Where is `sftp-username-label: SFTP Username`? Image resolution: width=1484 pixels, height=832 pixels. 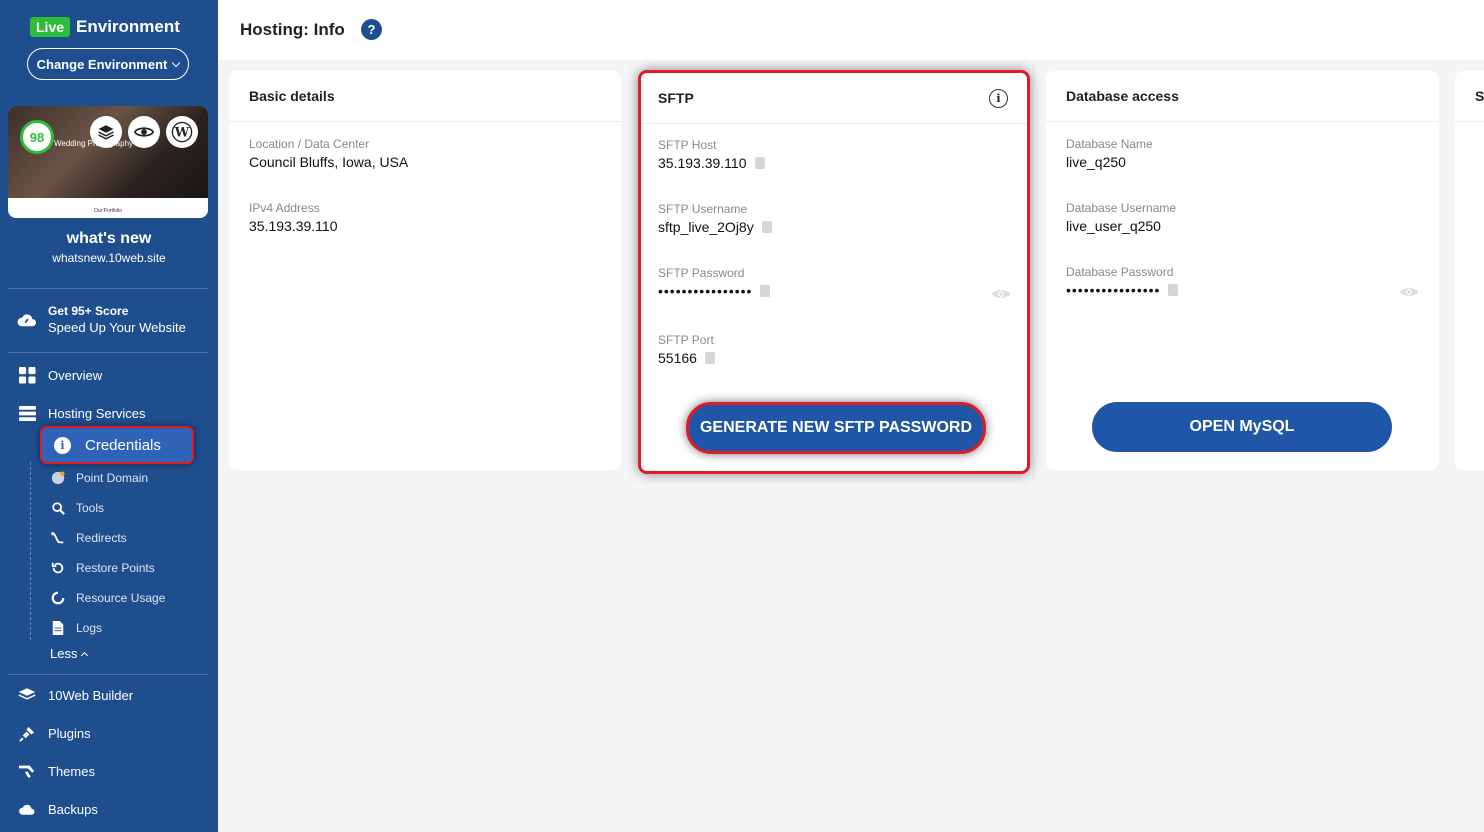
sftp-username-label: SFTP Username is located at coordinates (703, 209).